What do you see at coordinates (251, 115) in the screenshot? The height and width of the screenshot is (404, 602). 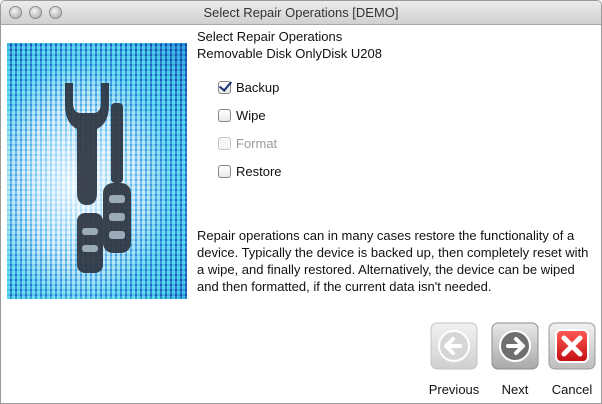 I see `wipe-label: Wipe` at bounding box center [251, 115].